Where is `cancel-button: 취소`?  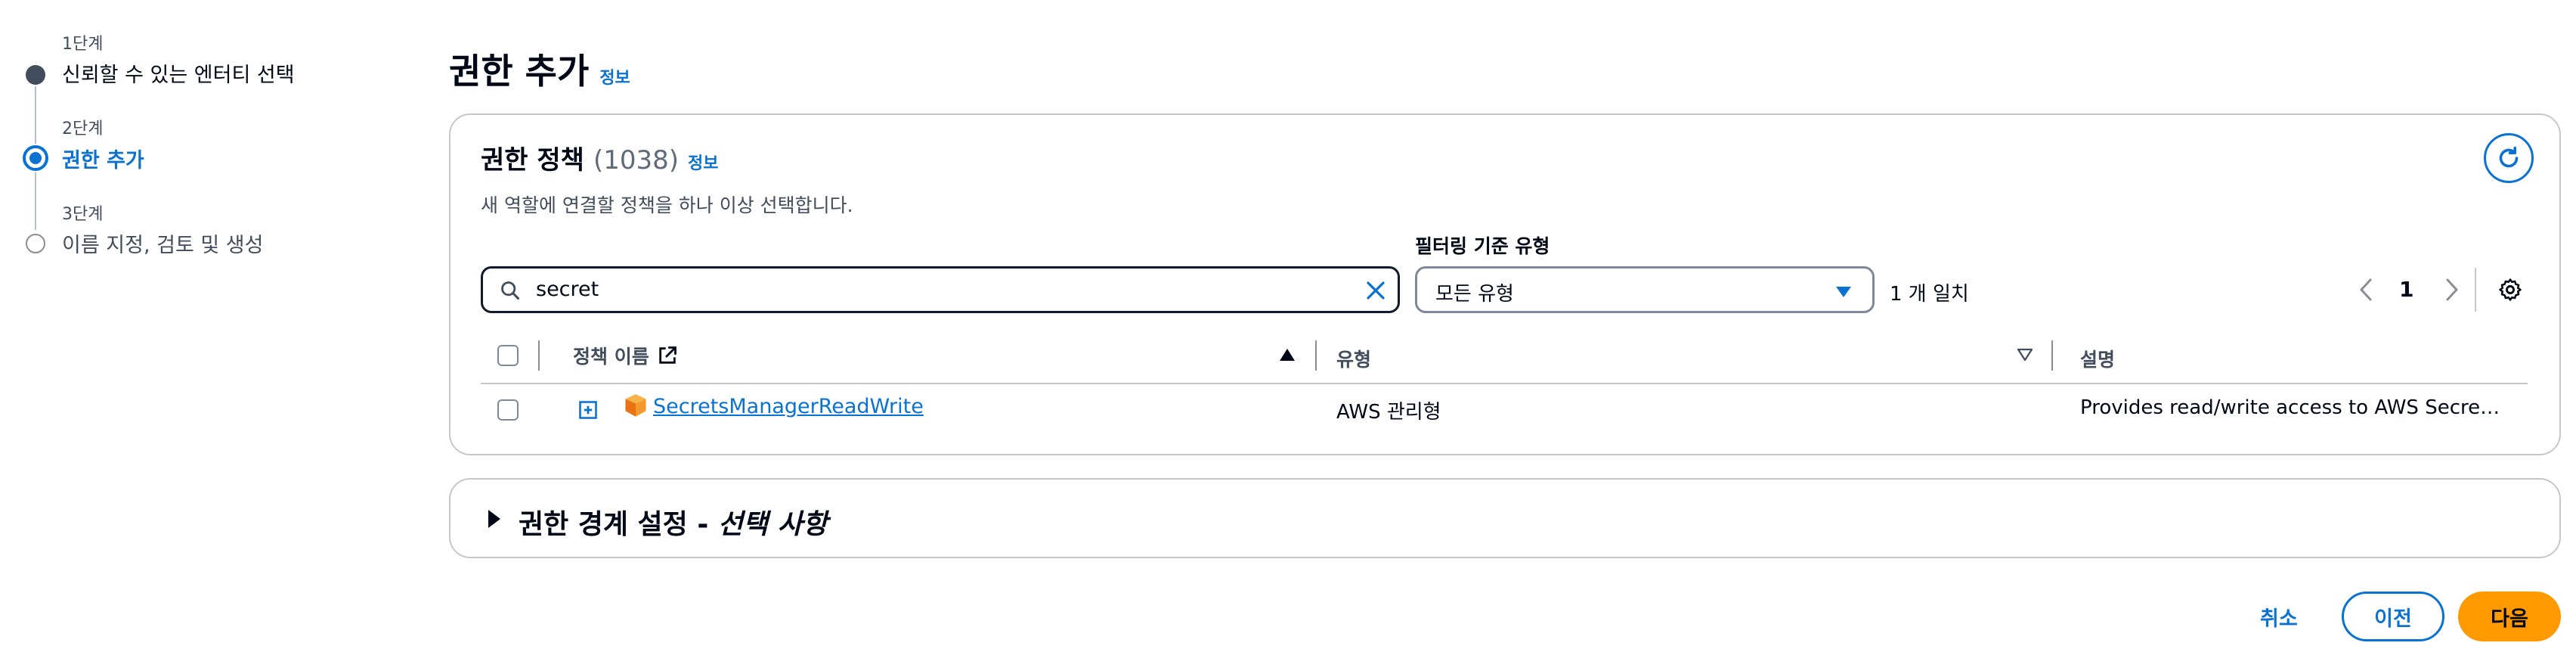 cancel-button: 취소 is located at coordinates (2279, 617).